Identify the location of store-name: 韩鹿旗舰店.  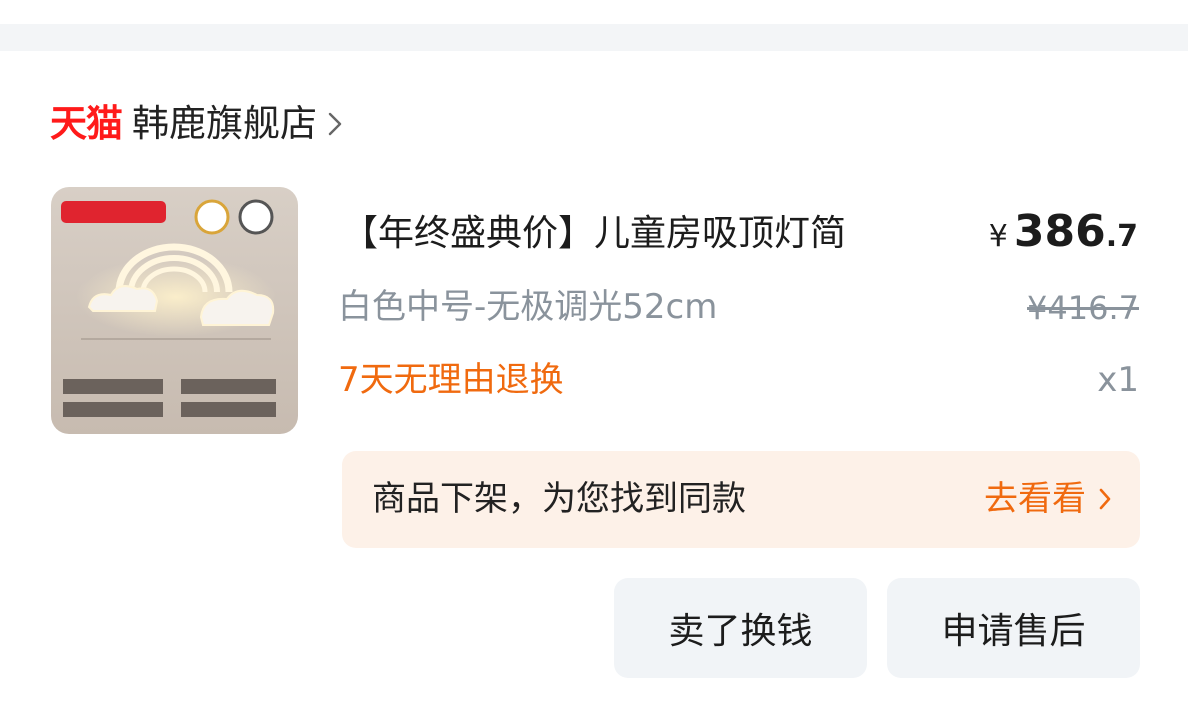
(224, 124).